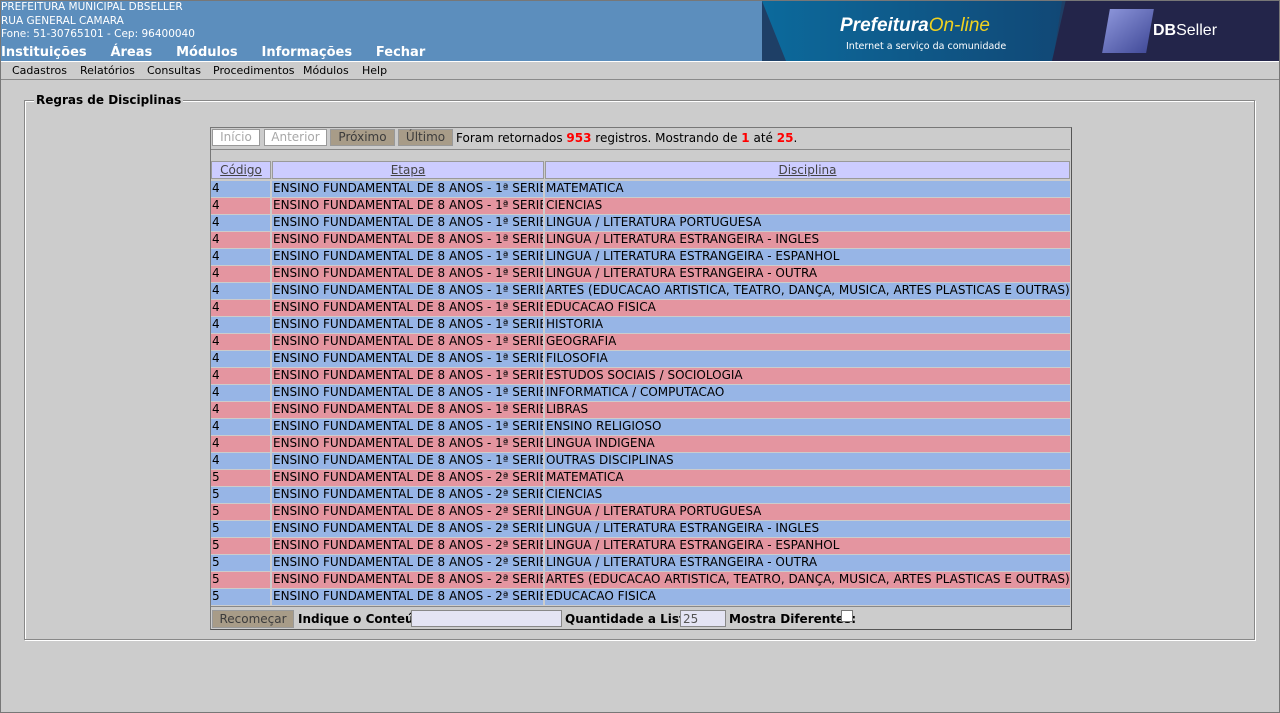  I want to click on cell-disciplina: LINGUA / LITERATURA ESTRANGEIRA - OUTRA, so click(807, 274).